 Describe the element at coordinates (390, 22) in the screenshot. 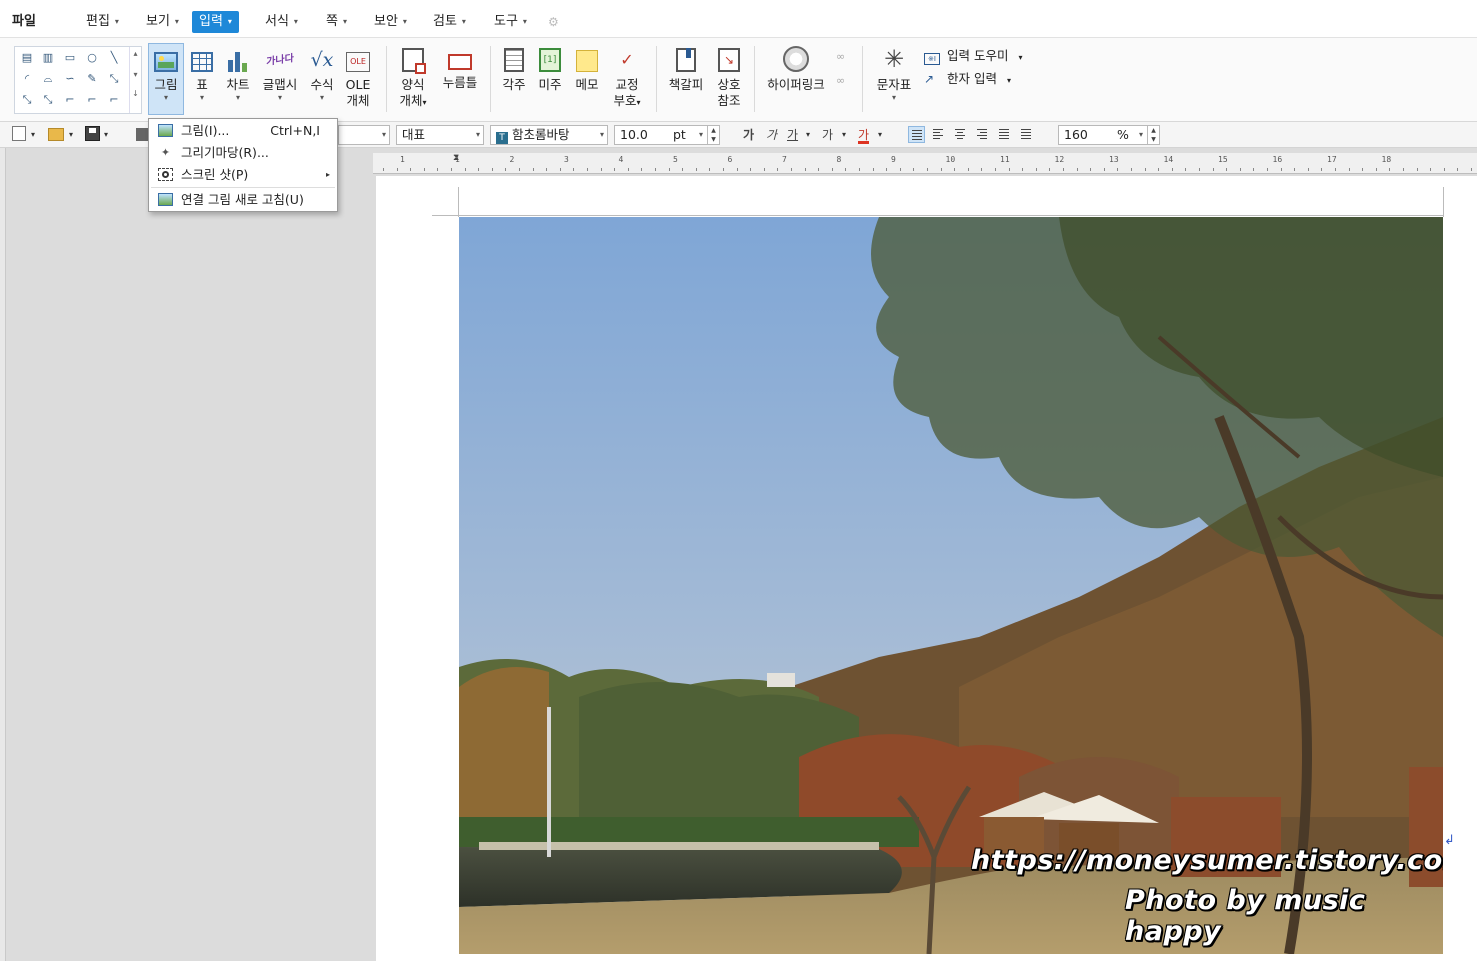

I see `menu-security: 보안 ▾` at that location.